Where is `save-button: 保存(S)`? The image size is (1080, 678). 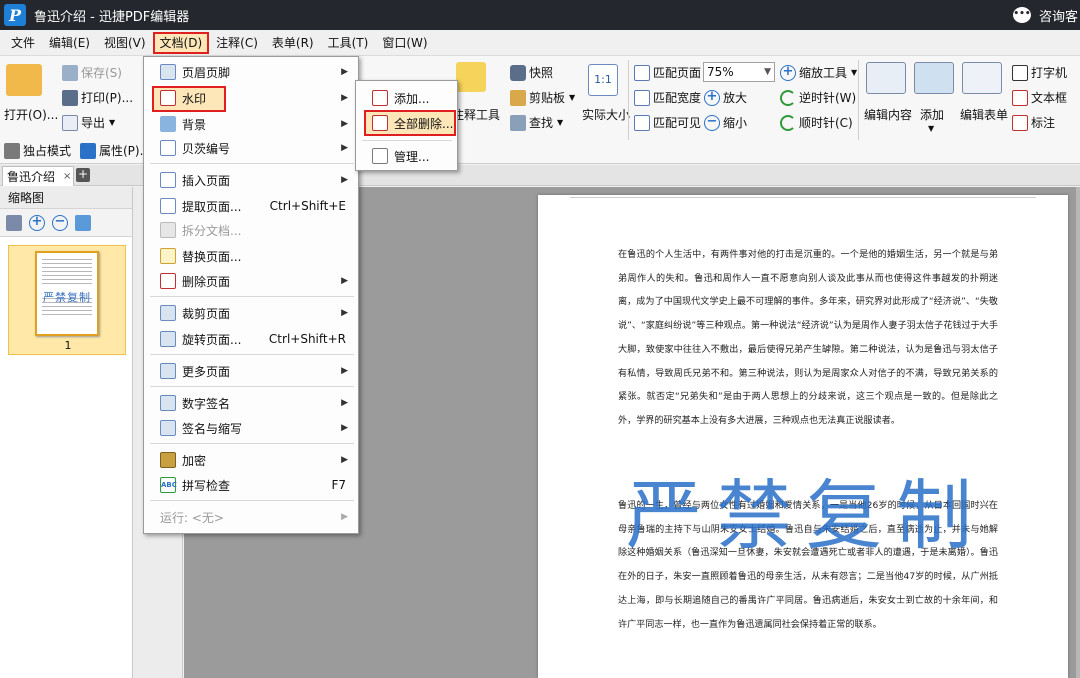
save-button: 保存(S) is located at coordinates (92, 72).